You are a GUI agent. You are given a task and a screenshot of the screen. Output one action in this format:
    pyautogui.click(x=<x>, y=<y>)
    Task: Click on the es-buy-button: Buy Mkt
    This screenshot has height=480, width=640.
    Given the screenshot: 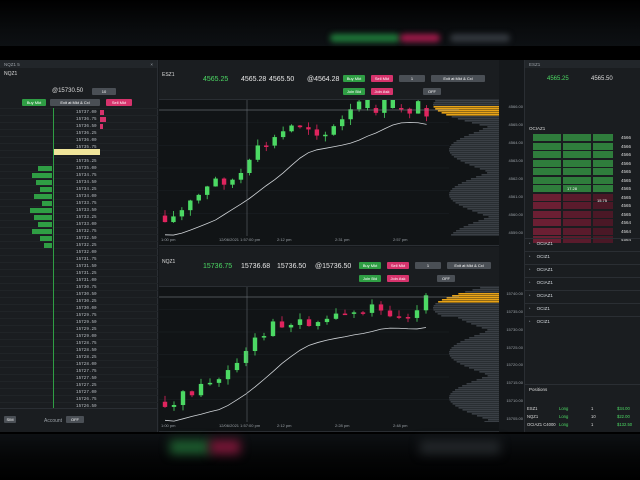 What is the action you would take?
    pyautogui.click(x=354, y=78)
    